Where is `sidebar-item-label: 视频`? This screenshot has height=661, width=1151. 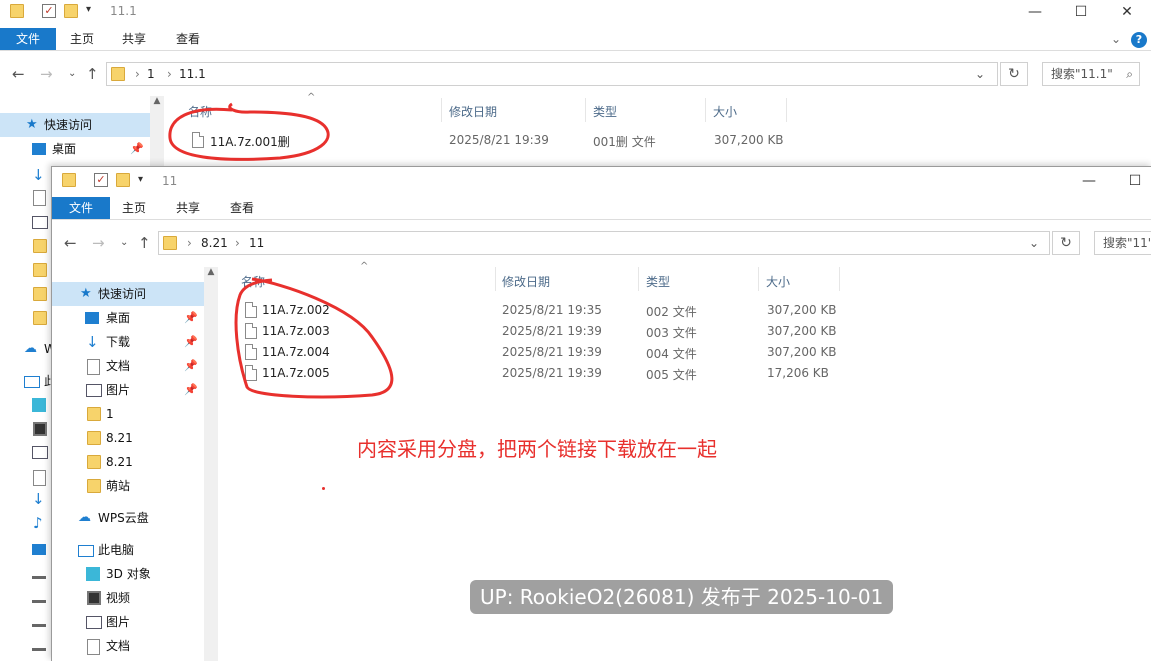
sidebar-item-label: 视频 is located at coordinates (118, 598).